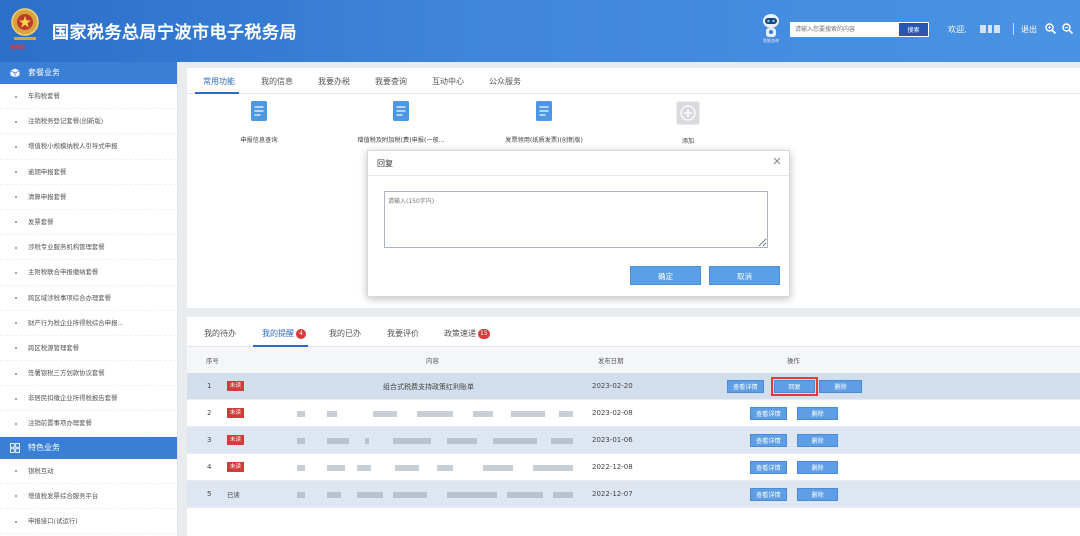  What do you see at coordinates (88, 349) in the screenshot?
I see `sidebar-item: 跨区税源管理套餐` at bounding box center [88, 349].